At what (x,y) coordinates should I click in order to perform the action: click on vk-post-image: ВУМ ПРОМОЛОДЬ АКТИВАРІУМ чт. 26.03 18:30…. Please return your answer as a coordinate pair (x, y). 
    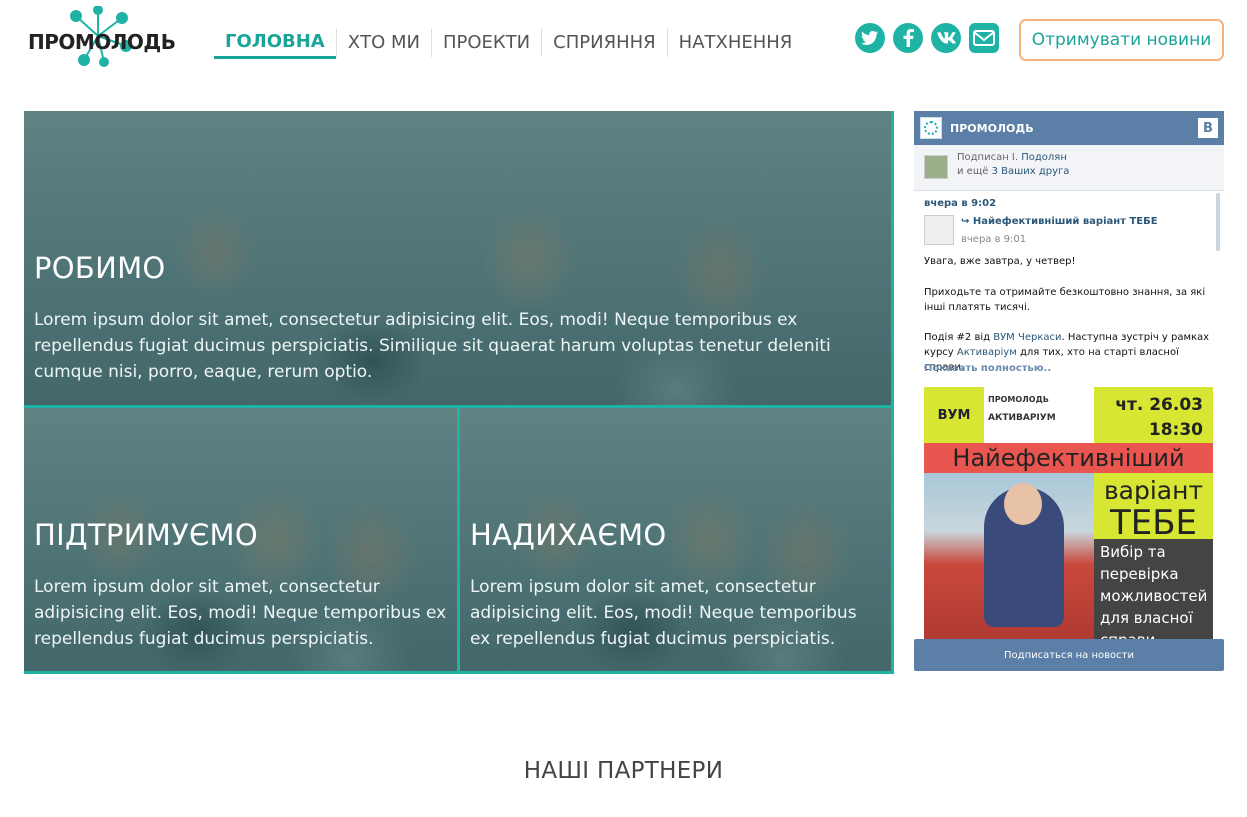
    Looking at the image, I should click on (1068, 513).